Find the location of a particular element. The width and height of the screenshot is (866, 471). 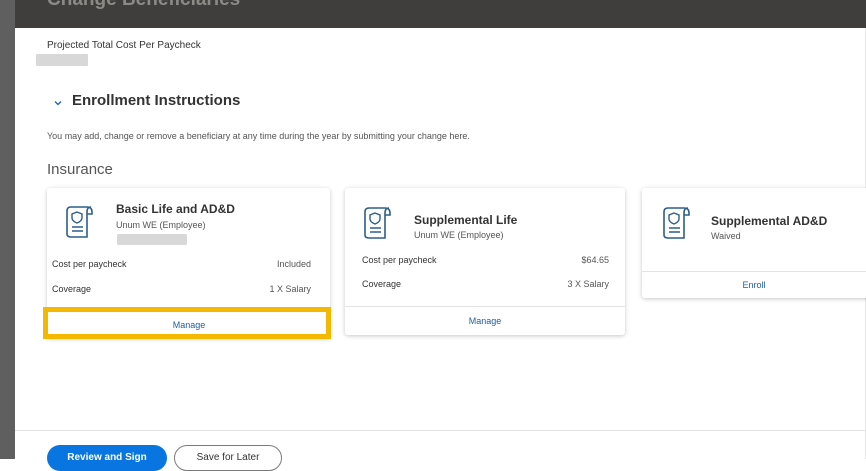

redacted-projected-cost is located at coordinates (62, 60).